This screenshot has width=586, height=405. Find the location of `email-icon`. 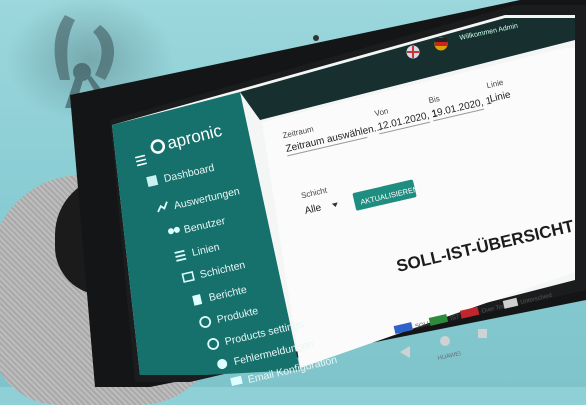

email-icon is located at coordinates (236, 380).